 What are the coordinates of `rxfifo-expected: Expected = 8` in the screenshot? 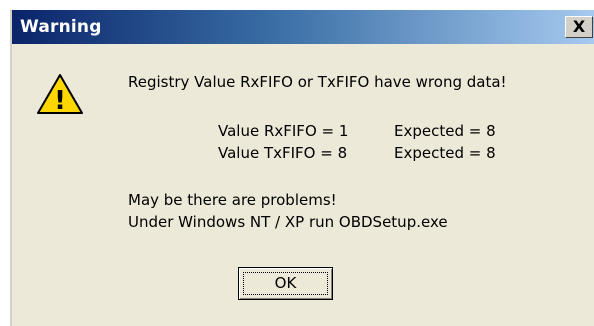 It's located at (445, 131).